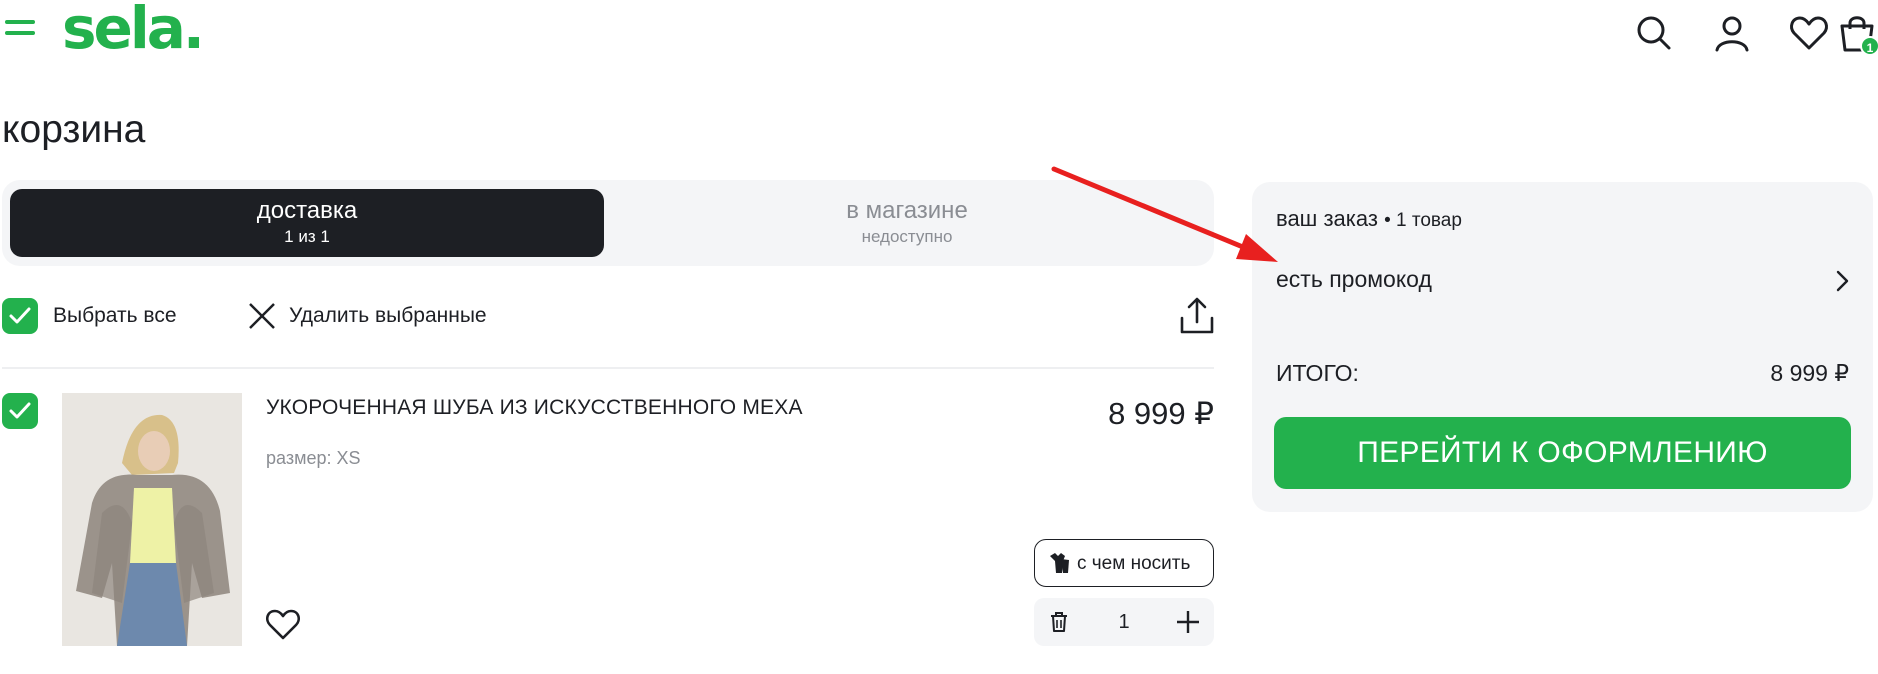 This screenshot has height=674, width=1878. What do you see at coordinates (1809, 33) in the screenshot?
I see `heart-icon` at bounding box center [1809, 33].